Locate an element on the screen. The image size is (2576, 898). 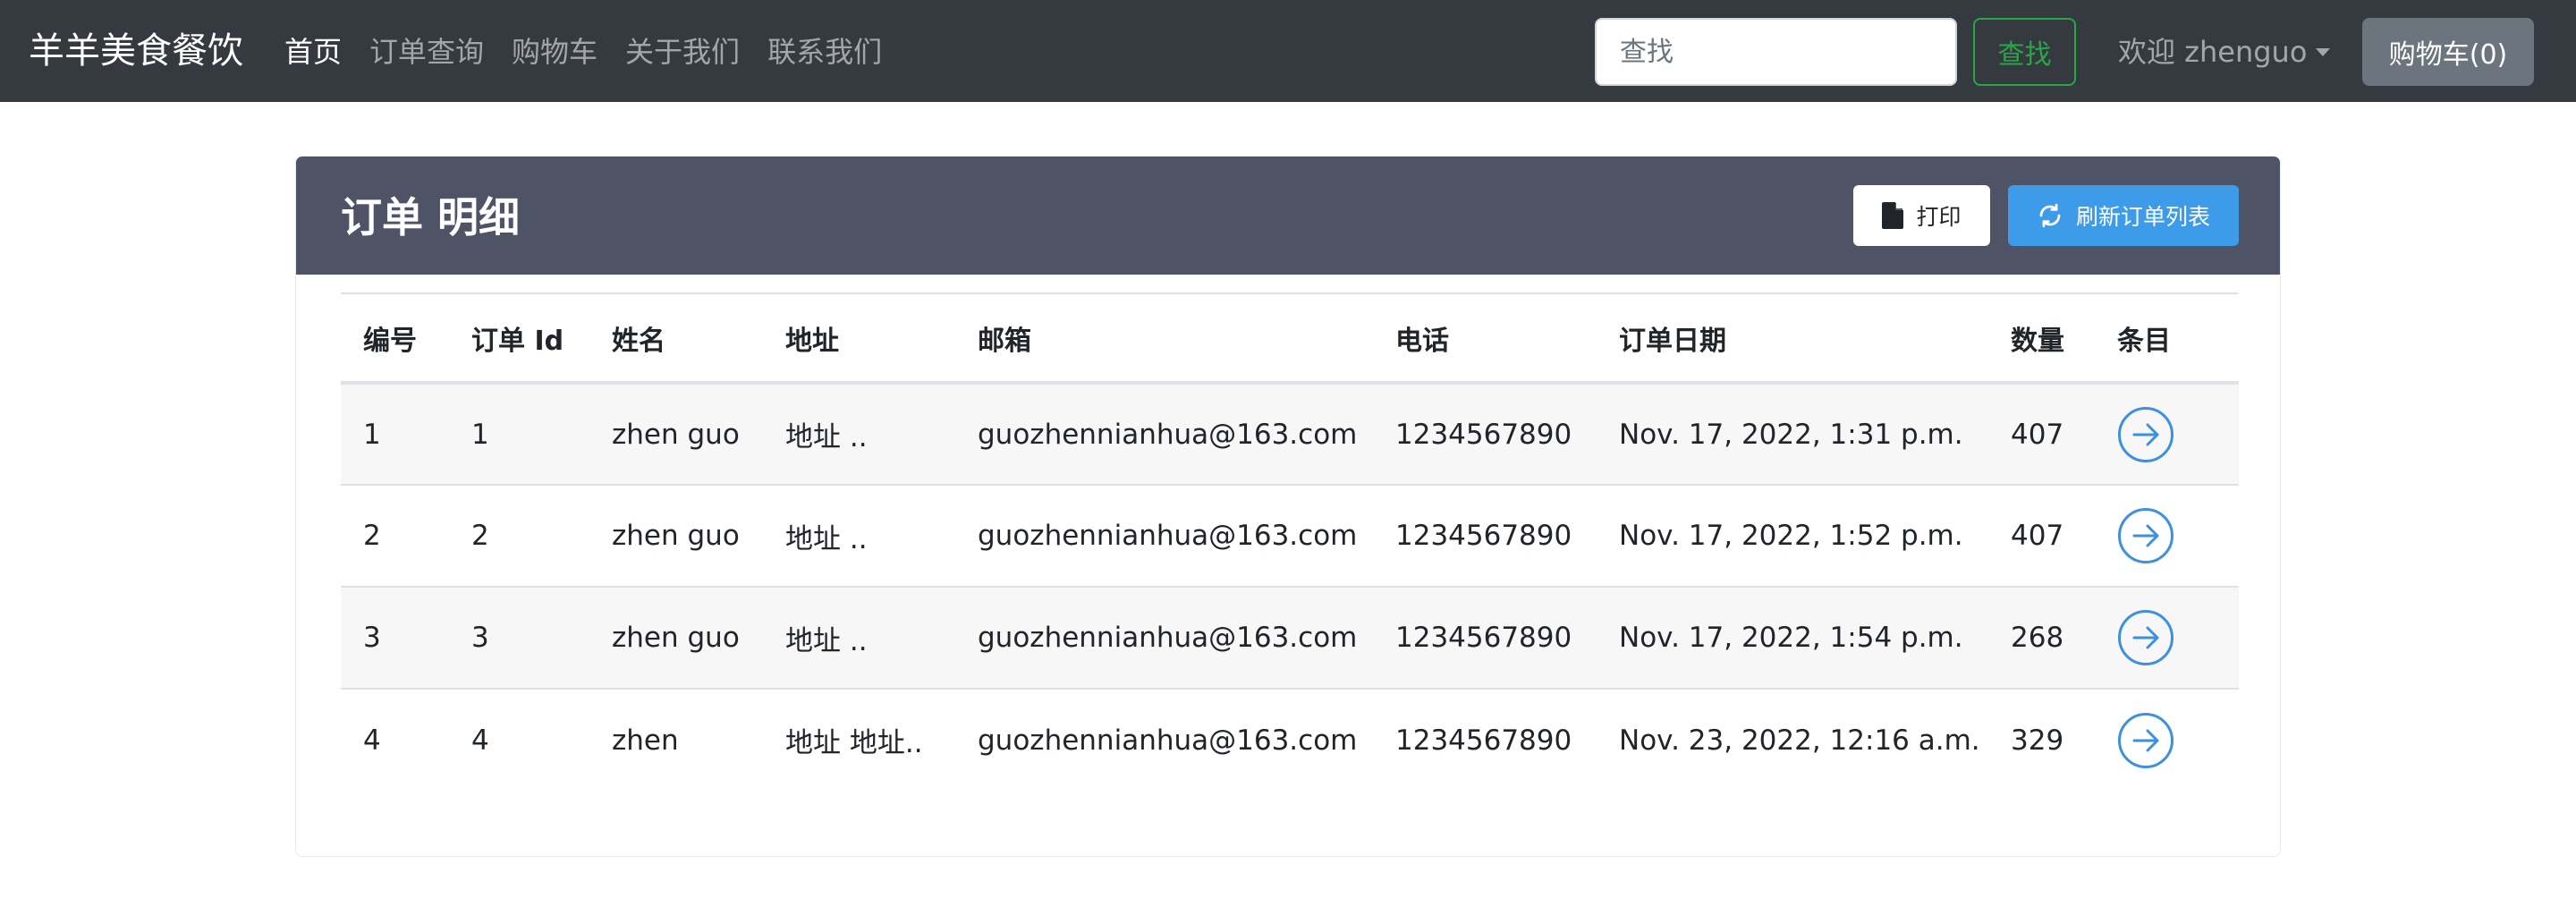
caret-down-icon is located at coordinates (2323, 51).